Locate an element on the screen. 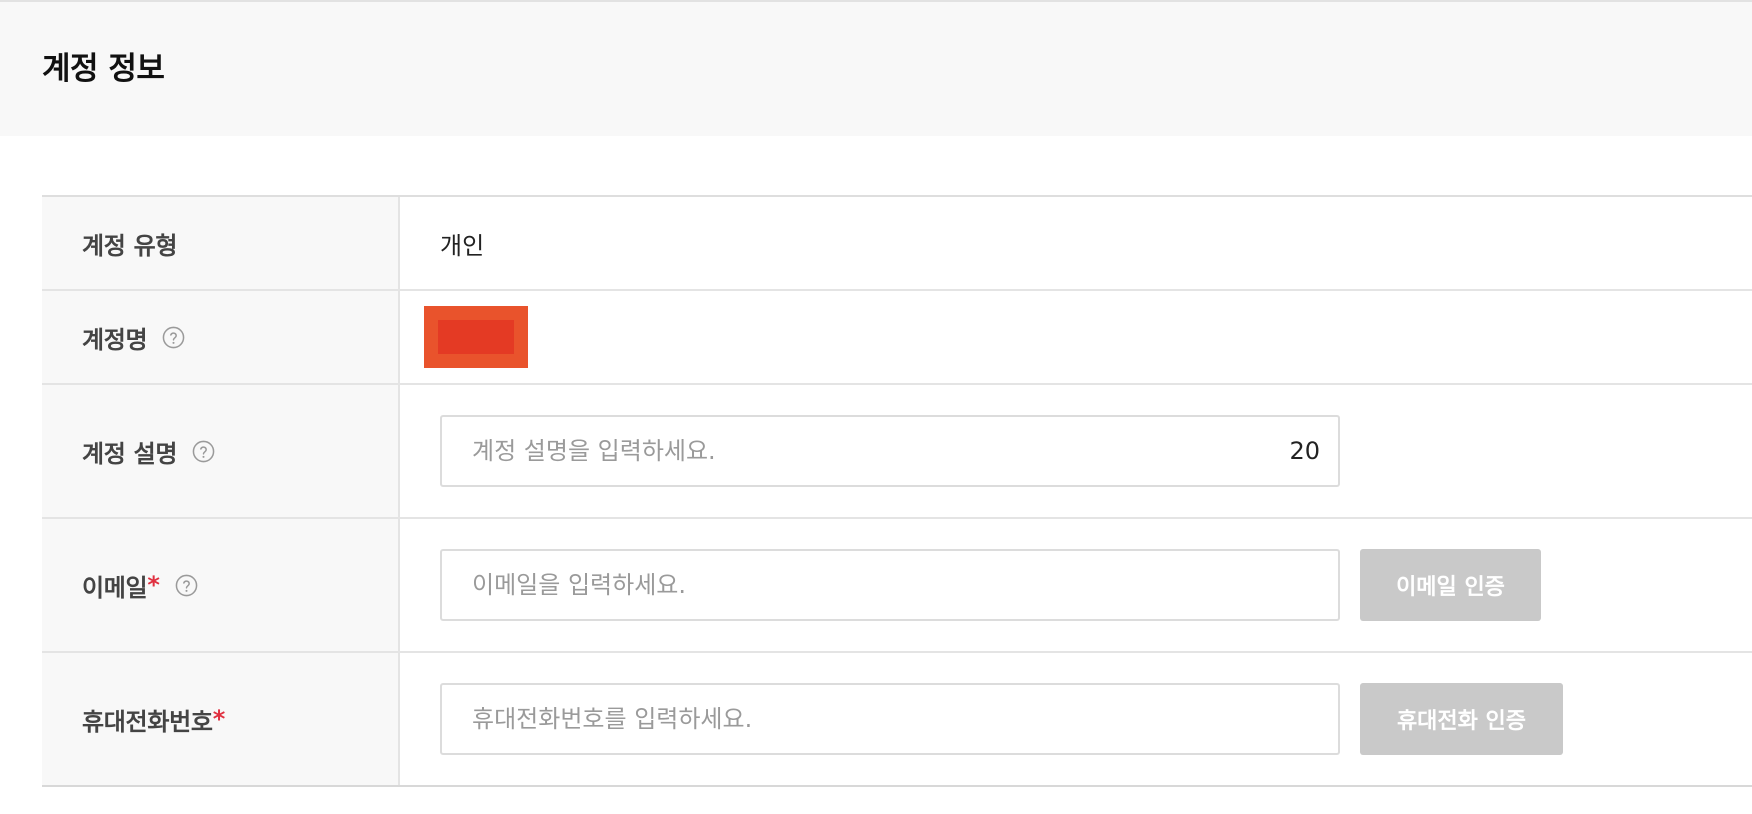 This screenshot has height=814, width=1752. account-type-label: 계정 유형 is located at coordinates (130, 245).